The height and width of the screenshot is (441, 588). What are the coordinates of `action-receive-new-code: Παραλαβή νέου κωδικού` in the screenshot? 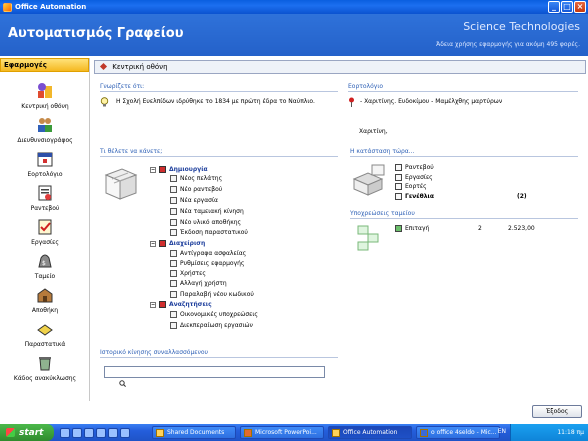 It's located at (212, 294).